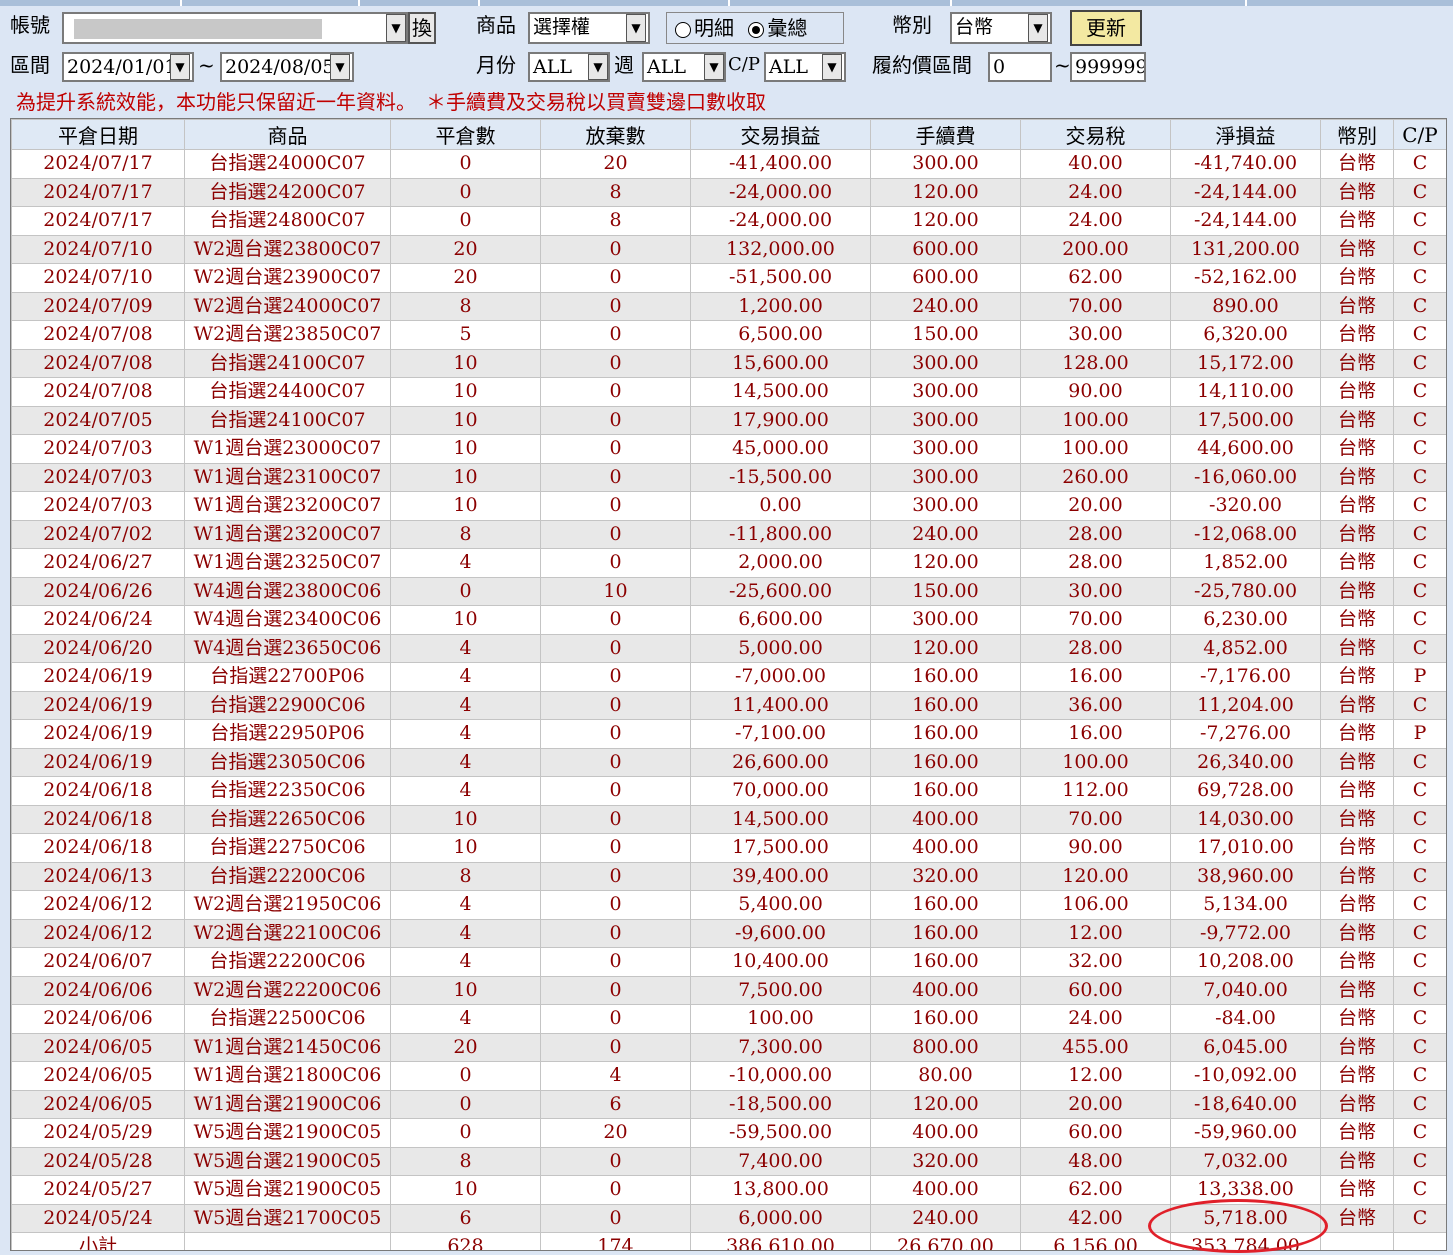  I want to click on col-header: 平倉數, so click(465, 134).